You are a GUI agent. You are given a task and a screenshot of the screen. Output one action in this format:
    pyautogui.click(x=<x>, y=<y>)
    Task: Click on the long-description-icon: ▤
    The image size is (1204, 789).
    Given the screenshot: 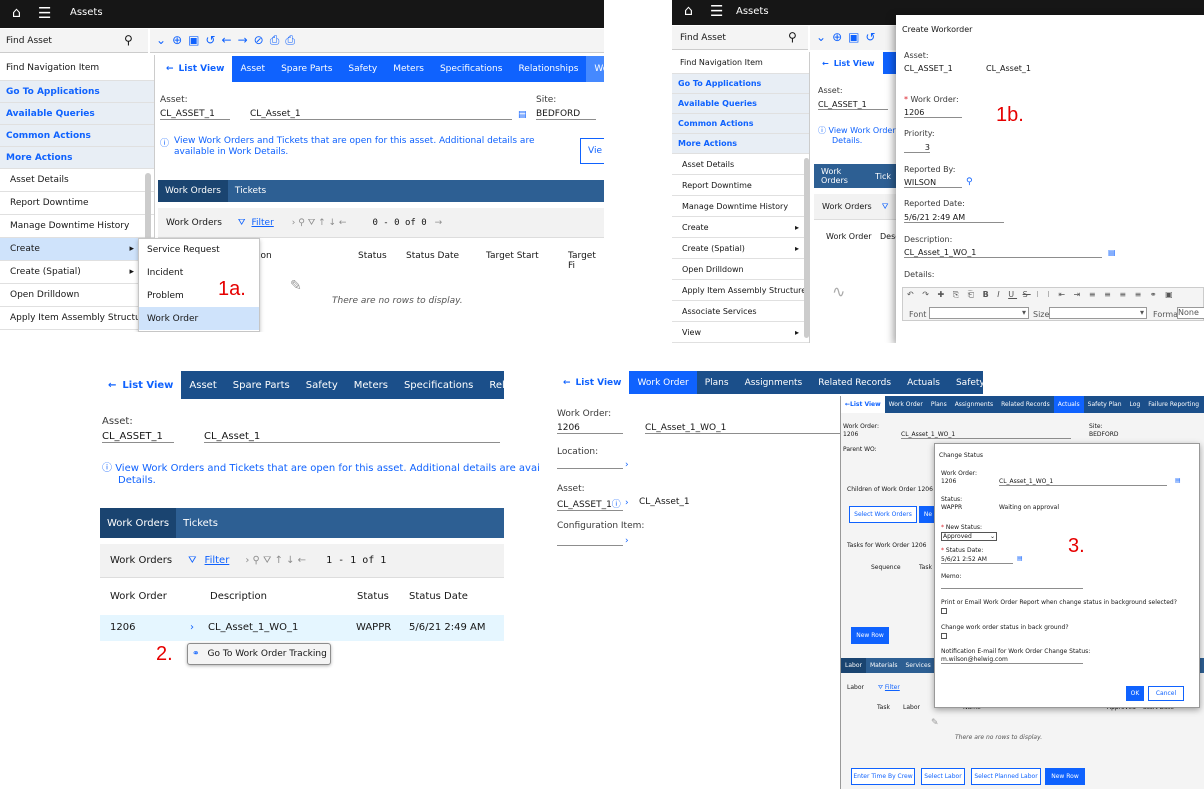 What is the action you would take?
    pyautogui.click(x=1112, y=252)
    